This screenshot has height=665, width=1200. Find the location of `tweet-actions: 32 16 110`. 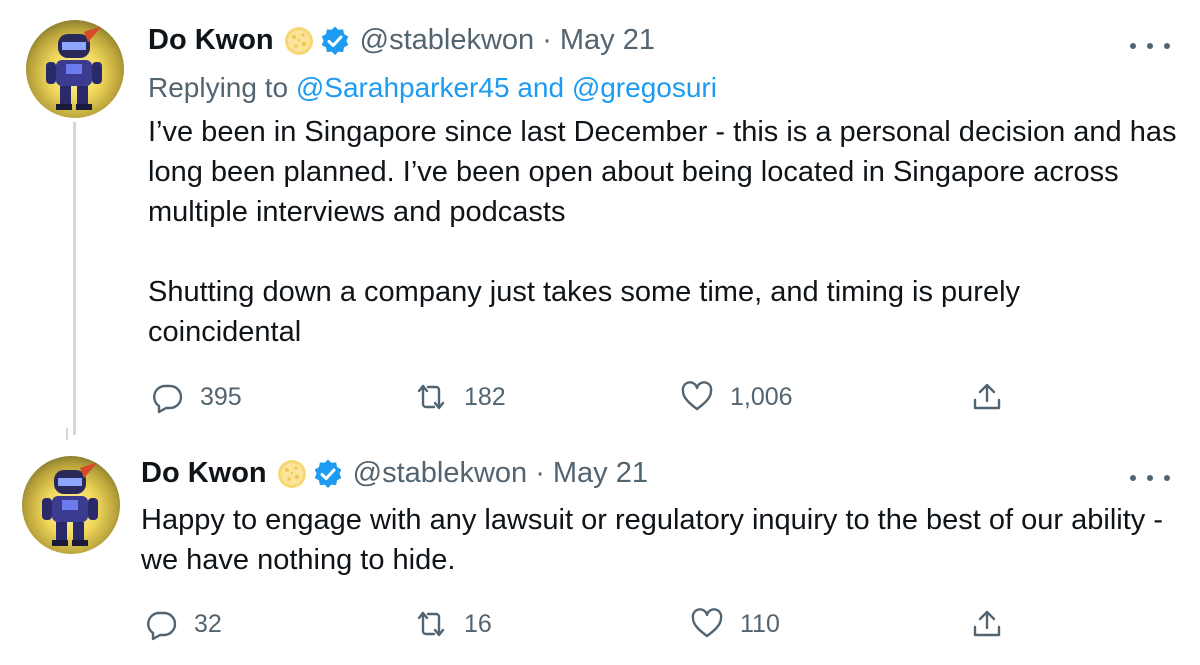

tweet-actions: 32 16 110 is located at coordinates (600, 627).